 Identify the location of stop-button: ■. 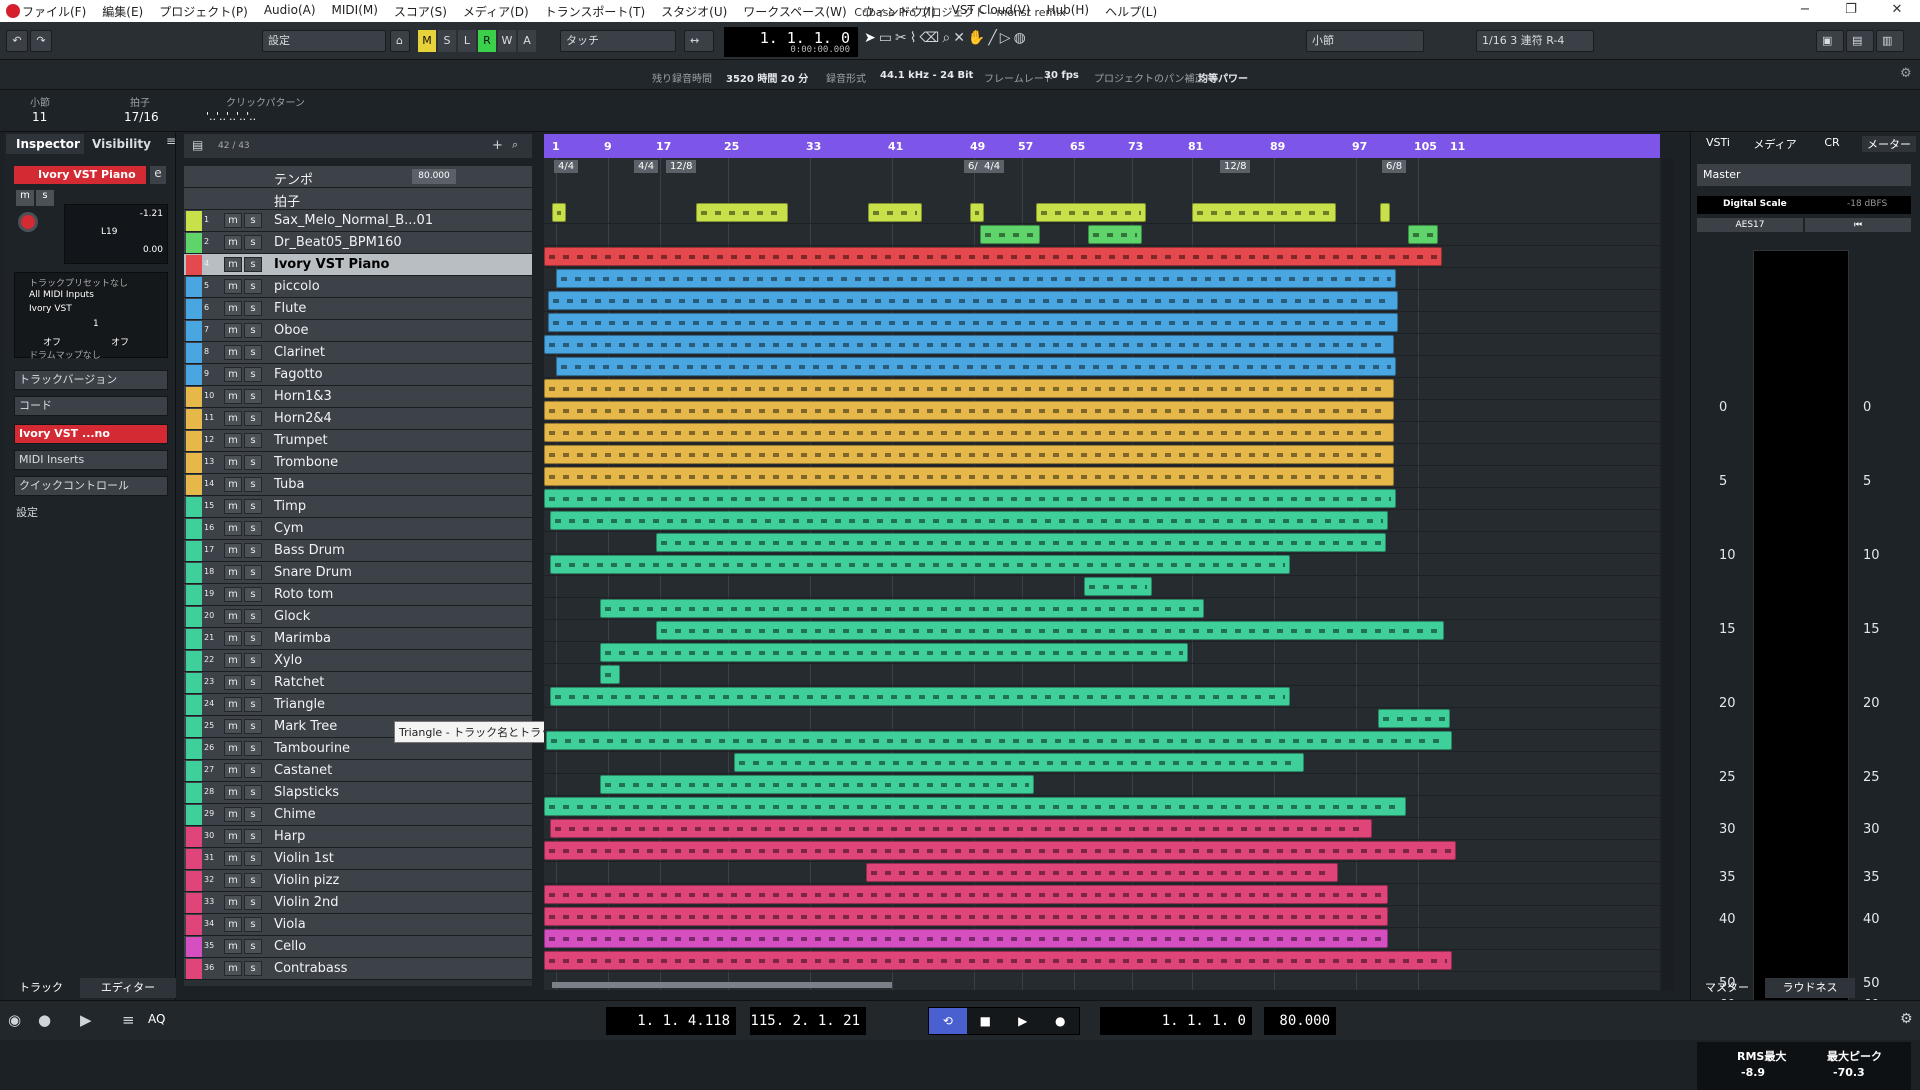
(986, 1021).